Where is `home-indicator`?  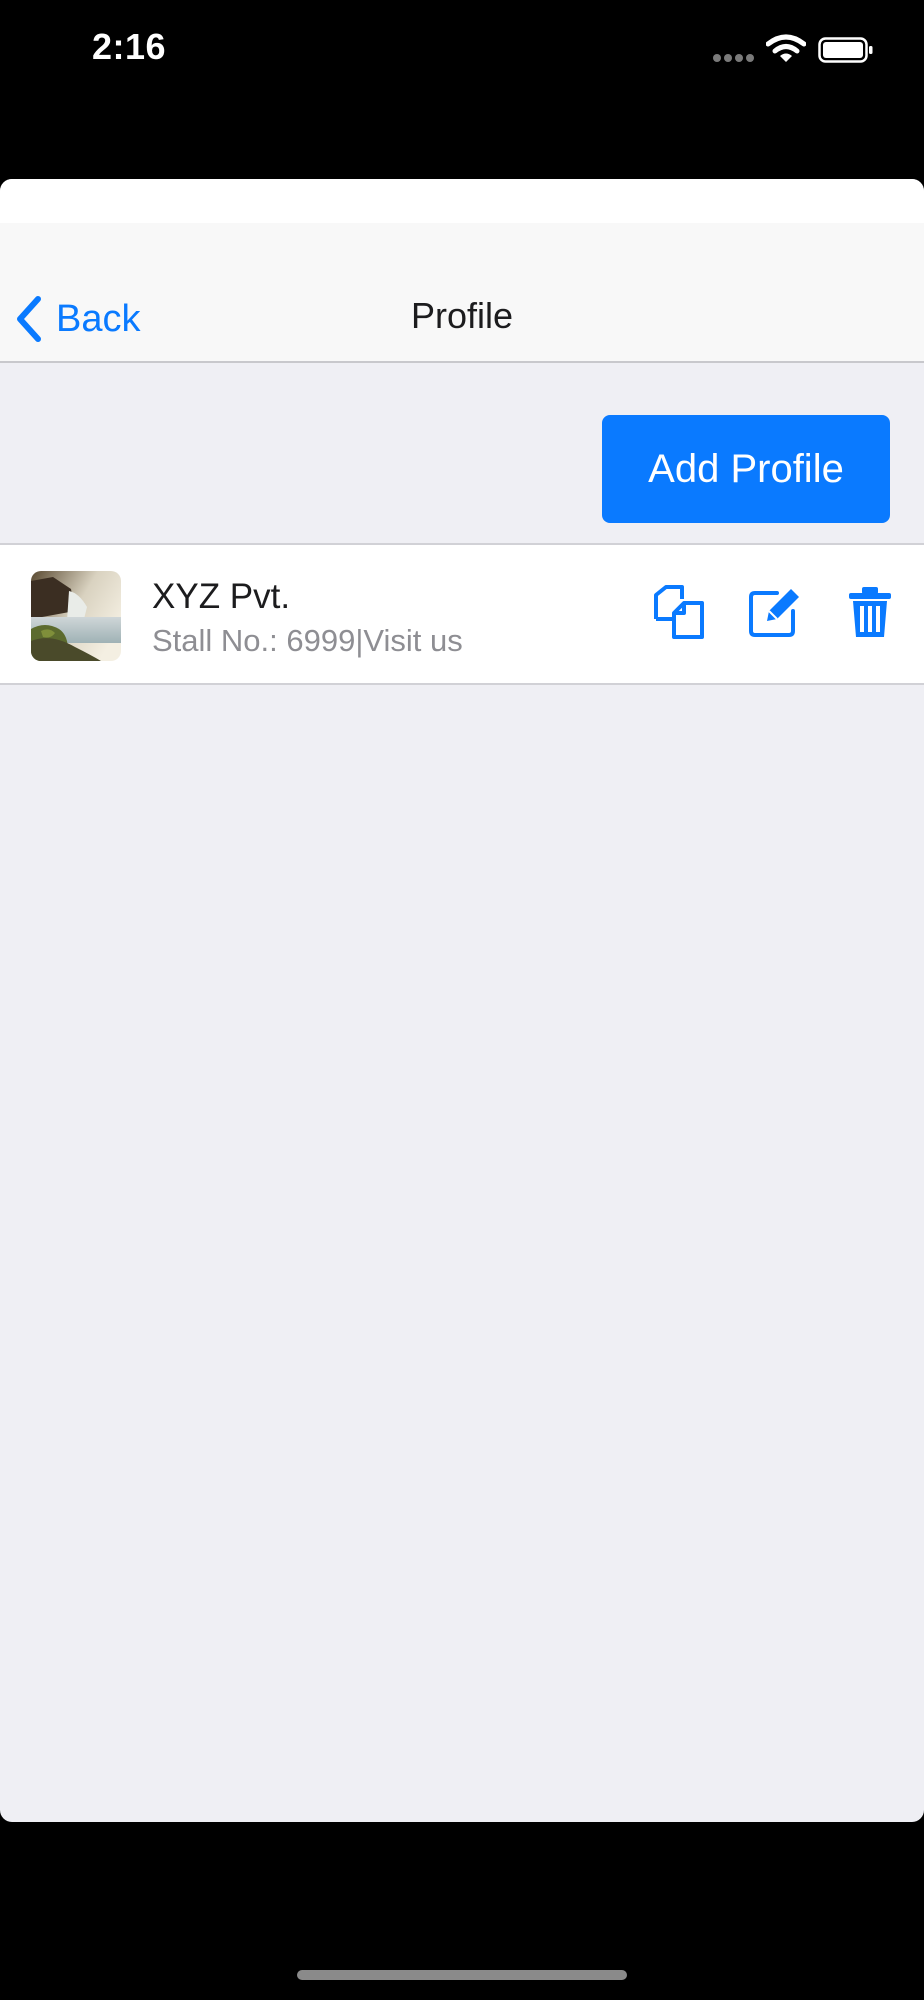
home-indicator is located at coordinates (462, 1975).